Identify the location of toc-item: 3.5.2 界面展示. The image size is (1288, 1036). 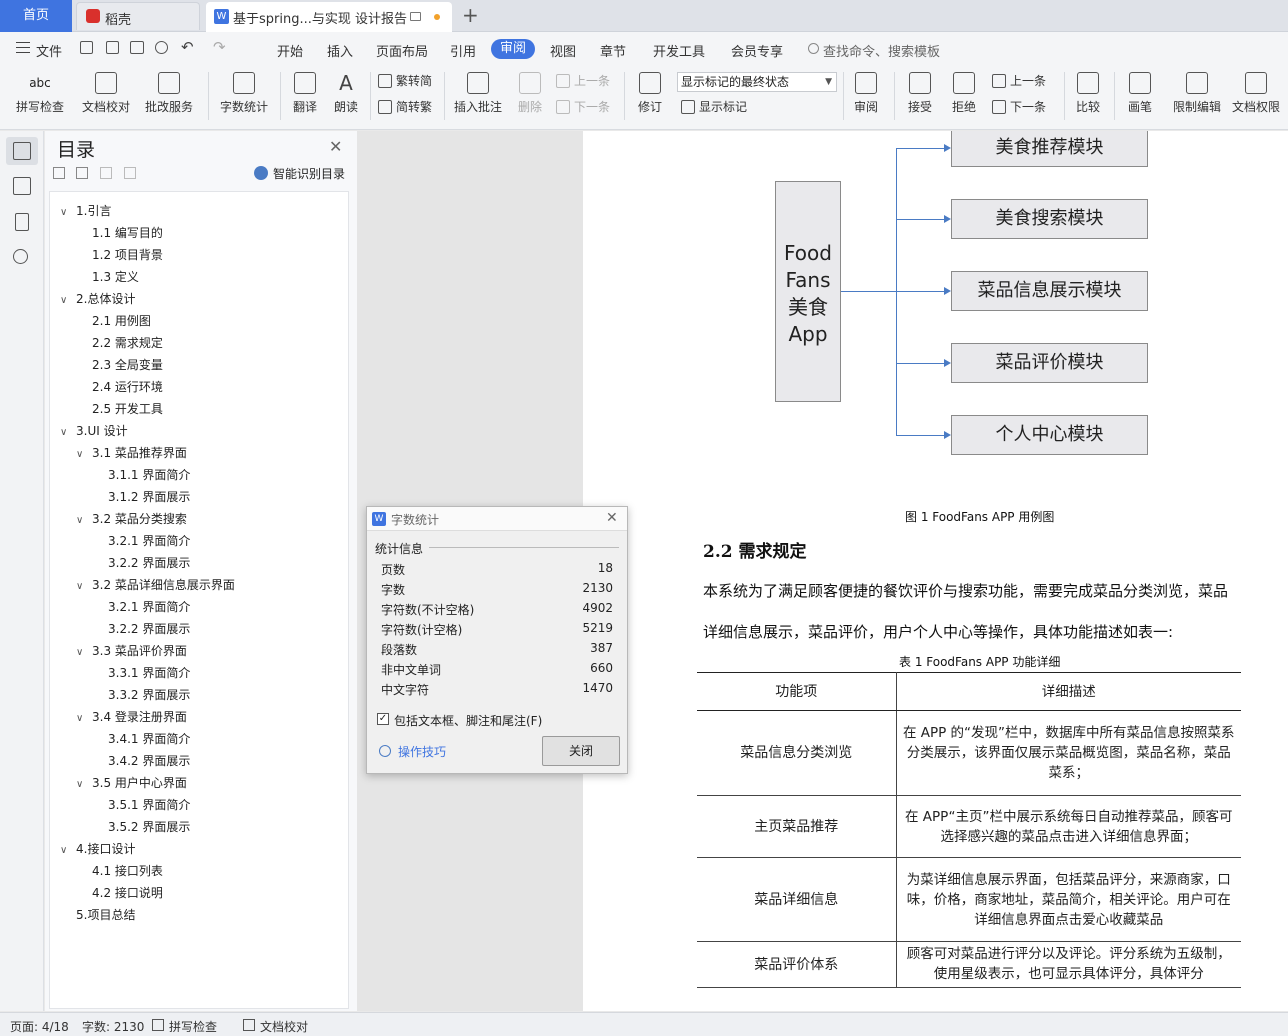
(141, 827).